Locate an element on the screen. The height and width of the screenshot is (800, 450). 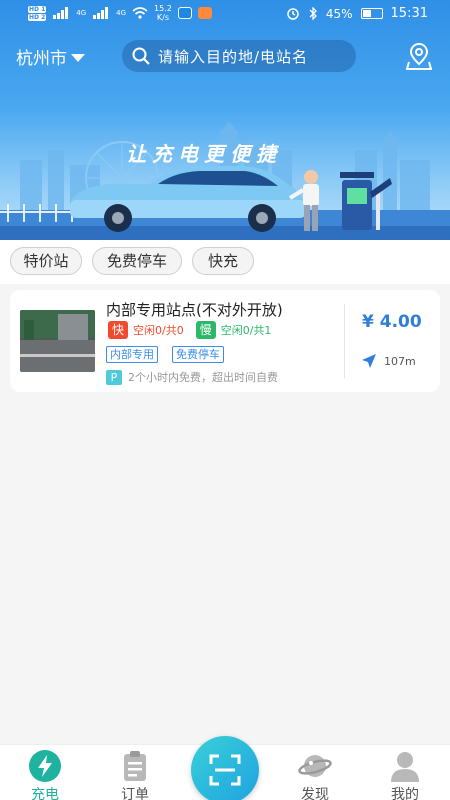
scan-icon is located at coordinates (225, 770).